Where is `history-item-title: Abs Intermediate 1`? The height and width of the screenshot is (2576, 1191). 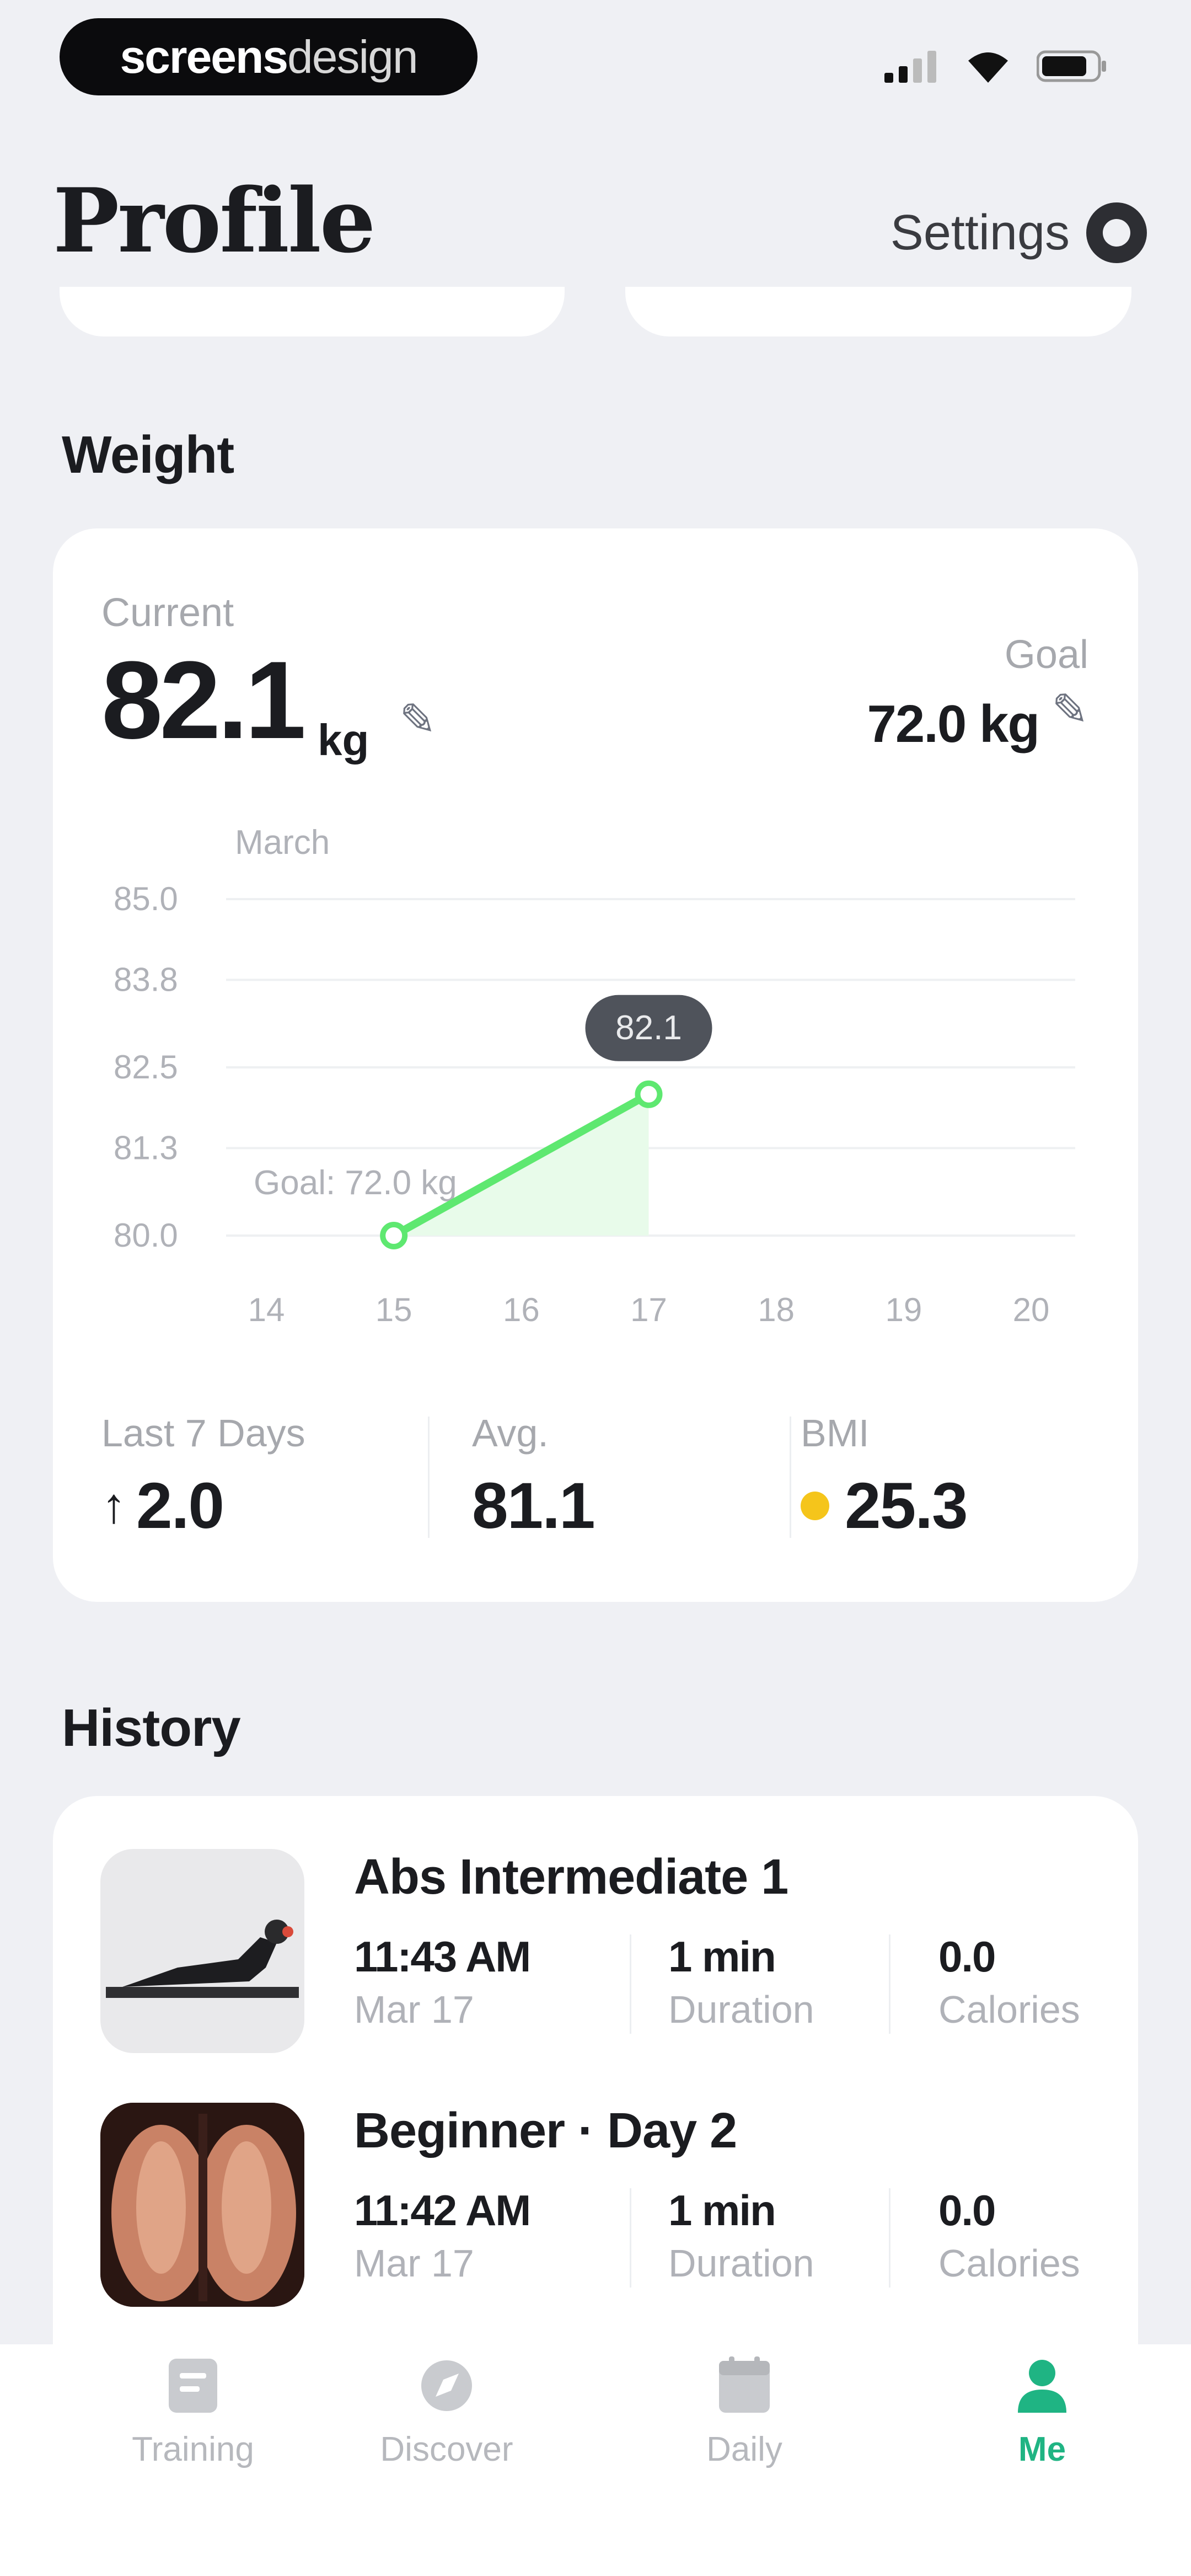 history-item-title: Abs Intermediate 1 is located at coordinates (571, 1877).